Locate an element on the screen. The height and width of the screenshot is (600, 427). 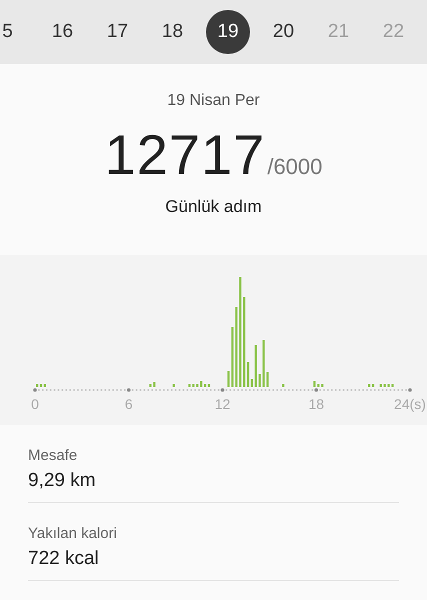
date-item: 16 is located at coordinates (62, 32).